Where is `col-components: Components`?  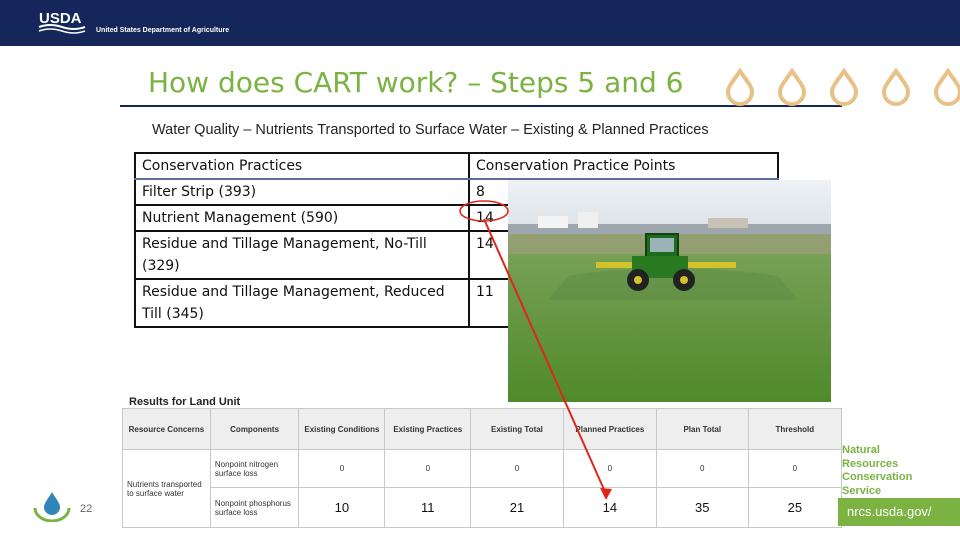
col-components: Components is located at coordinates (254, 429).